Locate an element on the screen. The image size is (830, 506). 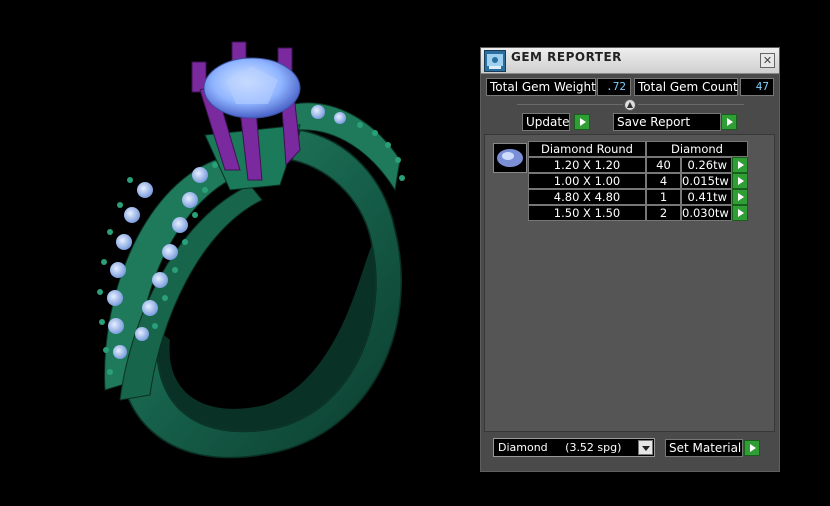
total-gem-count-value: 47 is located at coordinates (757, 87).